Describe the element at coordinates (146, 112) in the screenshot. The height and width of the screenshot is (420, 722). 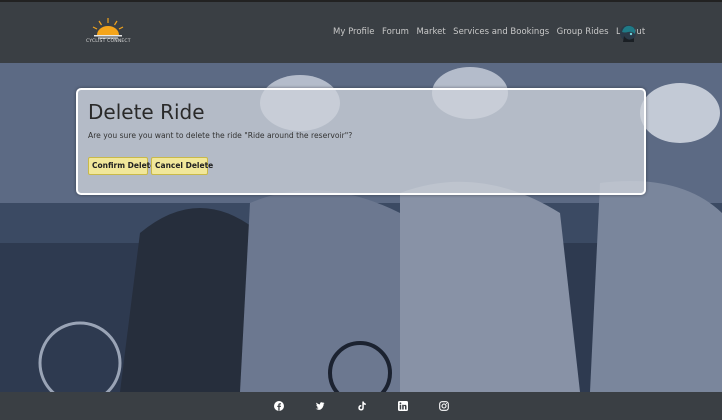
I see `dialog-title: Delete Ride` at that location.